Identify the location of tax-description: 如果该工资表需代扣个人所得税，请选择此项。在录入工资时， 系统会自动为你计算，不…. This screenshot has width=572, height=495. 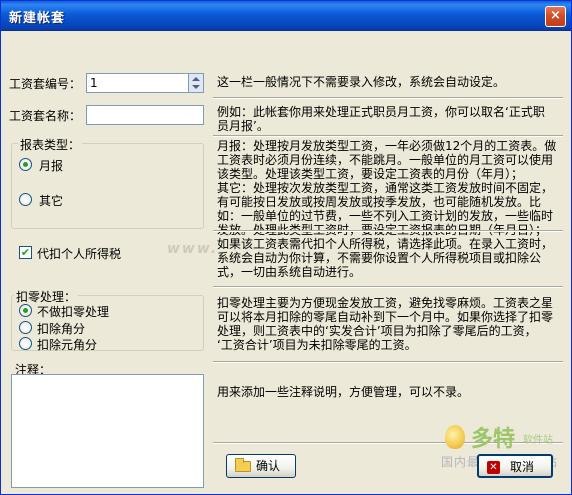
(389, 258).